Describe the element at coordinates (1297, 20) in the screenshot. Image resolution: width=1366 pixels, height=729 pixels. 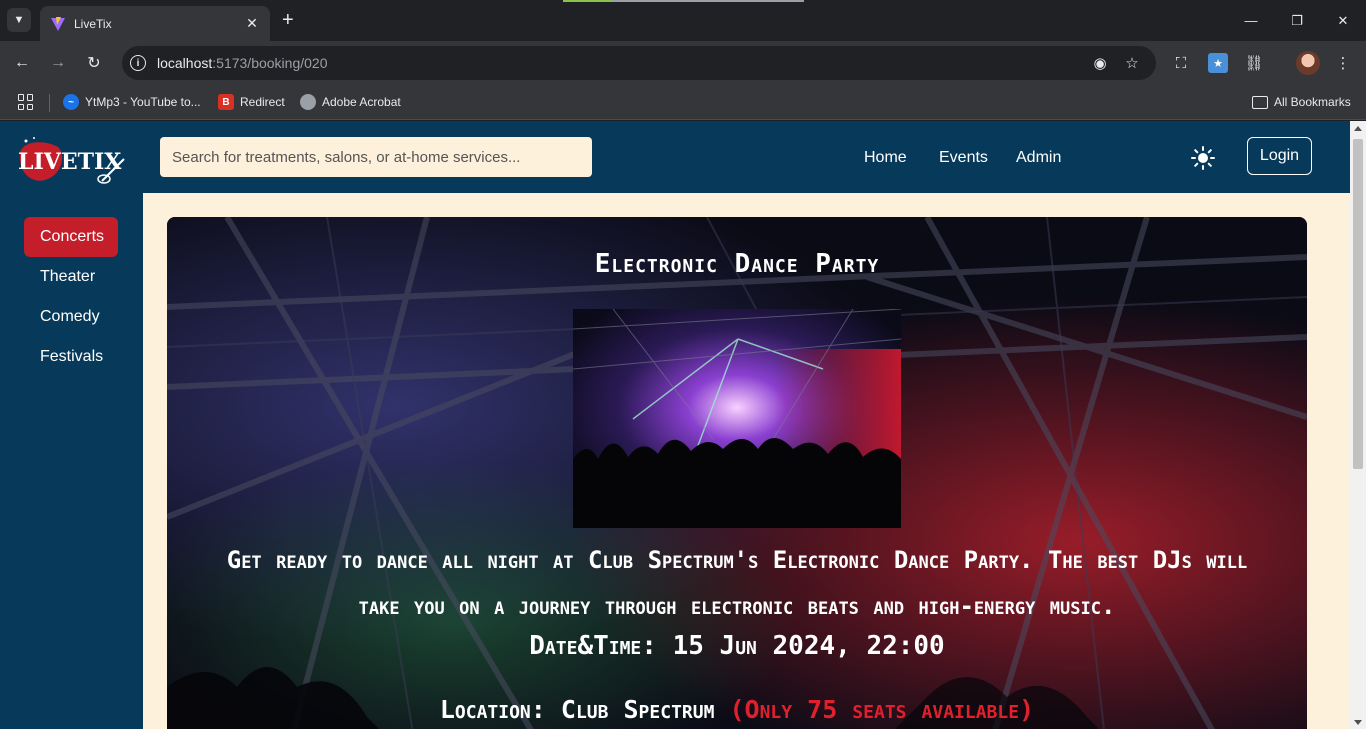
I see `restore-icon: ❐` at that location.